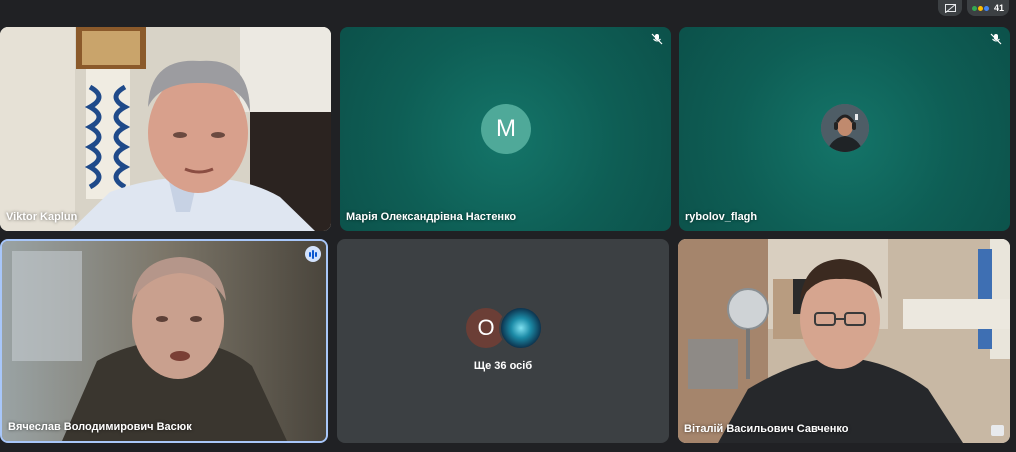 The height and width of the screenshot is (452, 1016). I want to click on presentation-hidden-icon, so click(950, 8).